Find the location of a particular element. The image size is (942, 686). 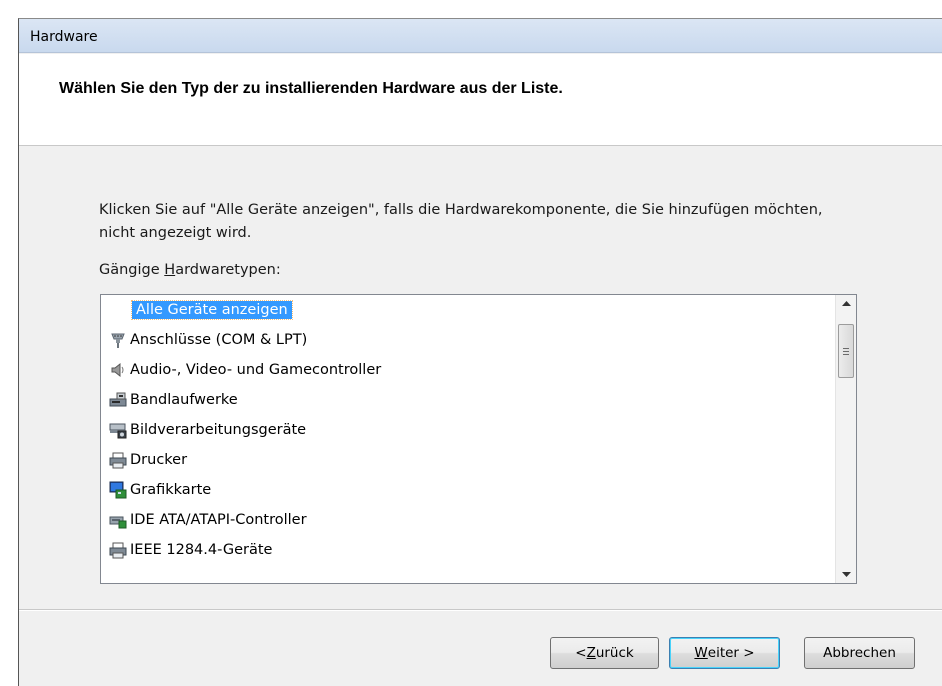

title-bar: Hardware is located at coordinates (480, 36).